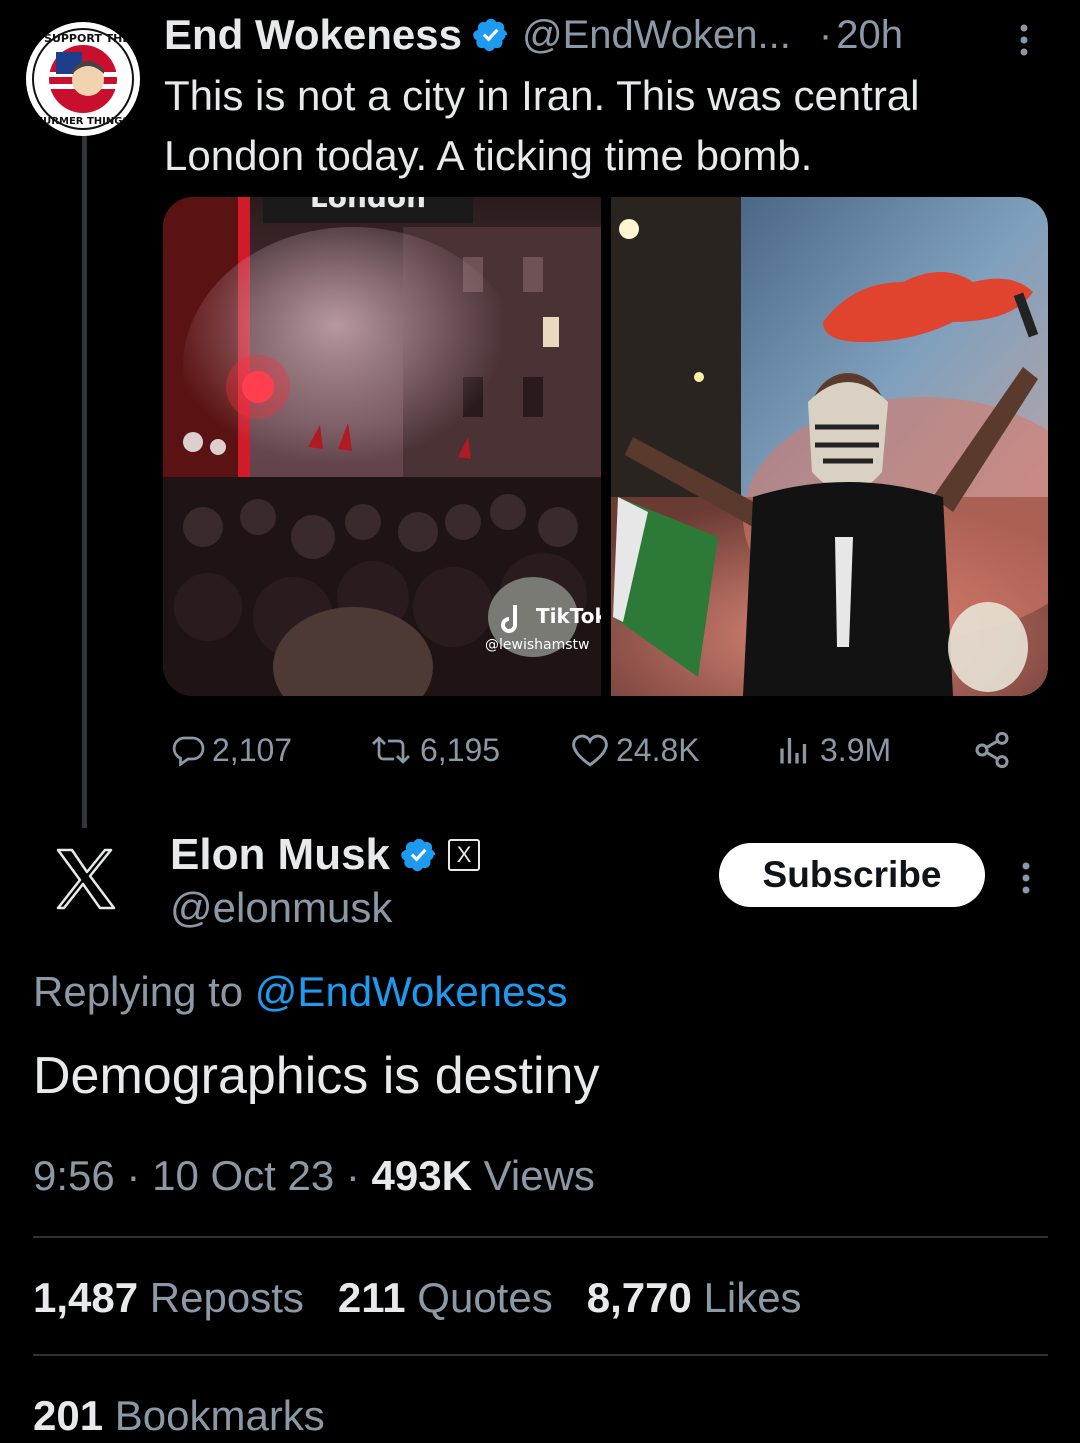 This screenshot has width=1080, height=1443. I want to click on avatar-text-top: I SUPPORT THE, so click(83, 38).